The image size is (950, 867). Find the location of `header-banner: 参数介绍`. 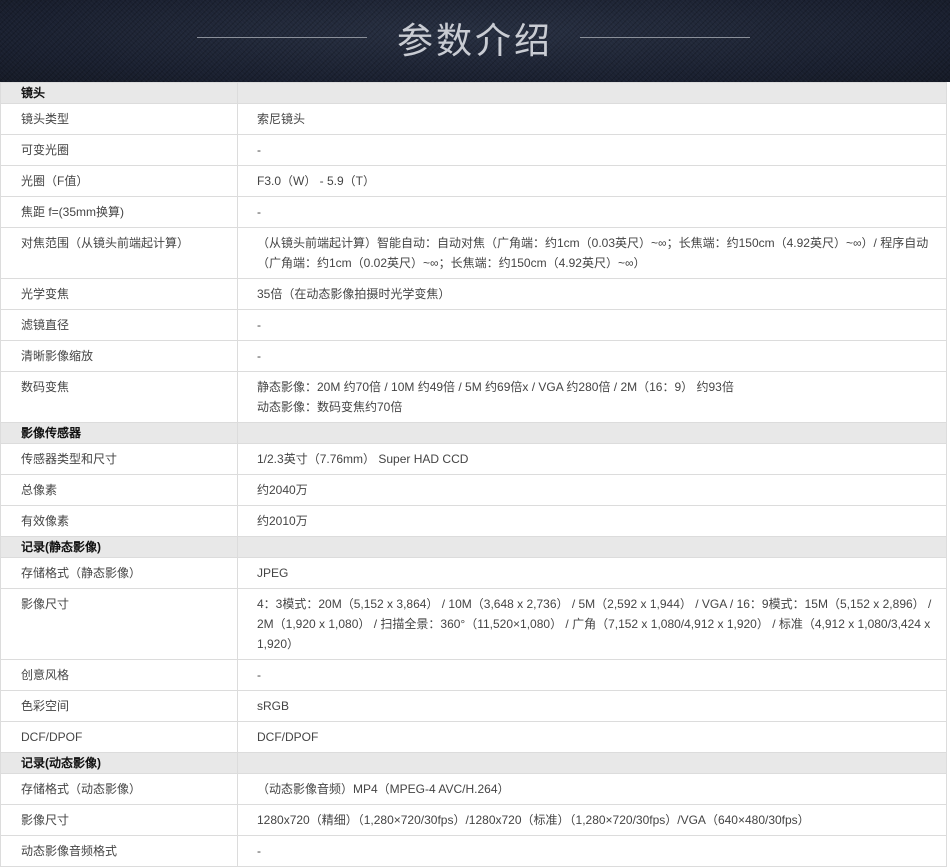

header-banner: 参数介绍 is located at coordinates (475, 41).